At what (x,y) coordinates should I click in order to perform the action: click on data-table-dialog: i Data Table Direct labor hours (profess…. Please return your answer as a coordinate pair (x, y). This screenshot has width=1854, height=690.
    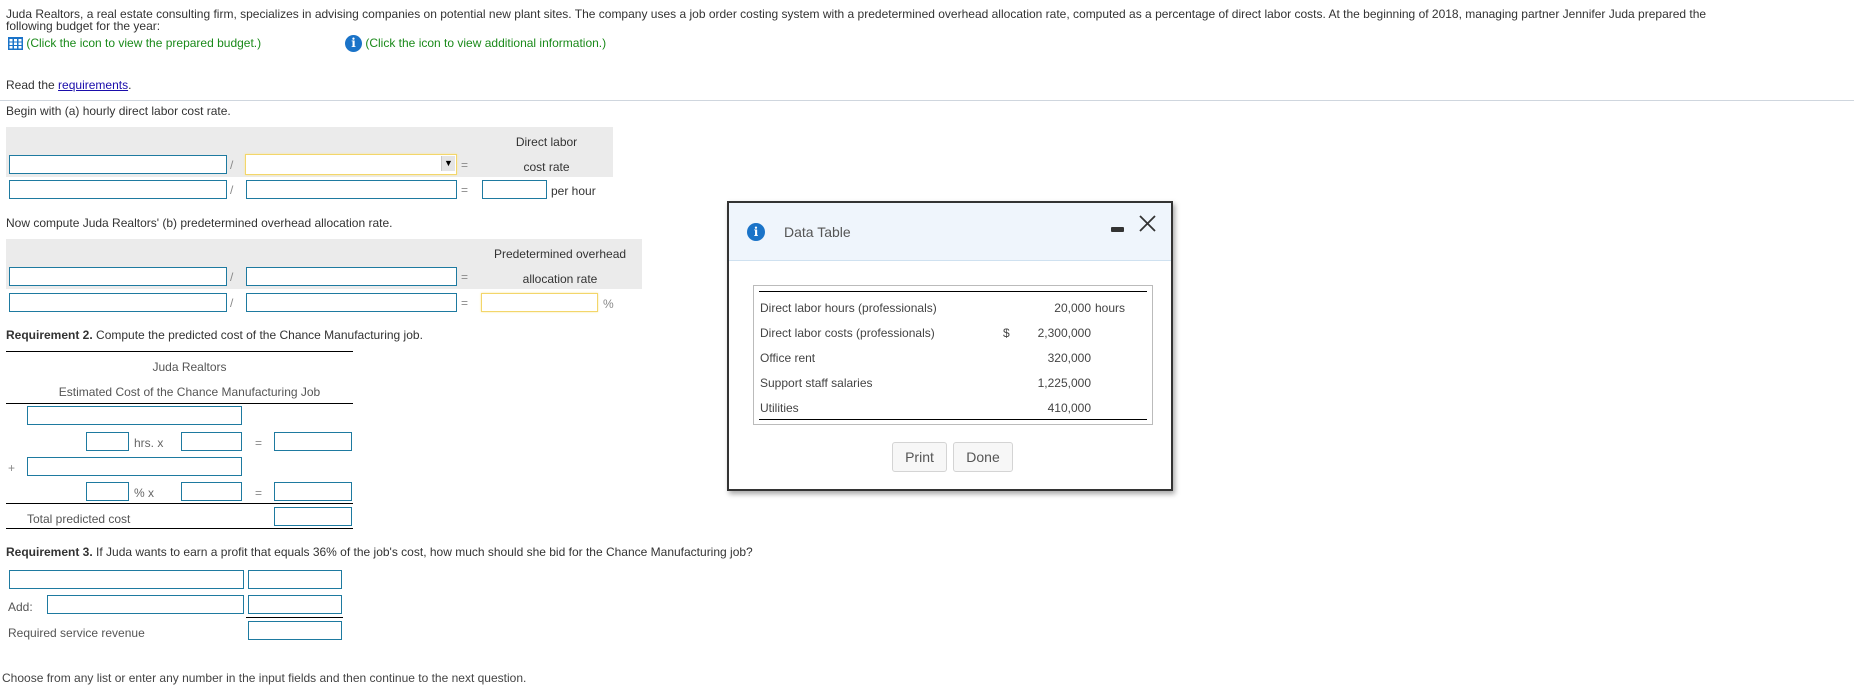
    Looking at the image, I should click on (950, 346).